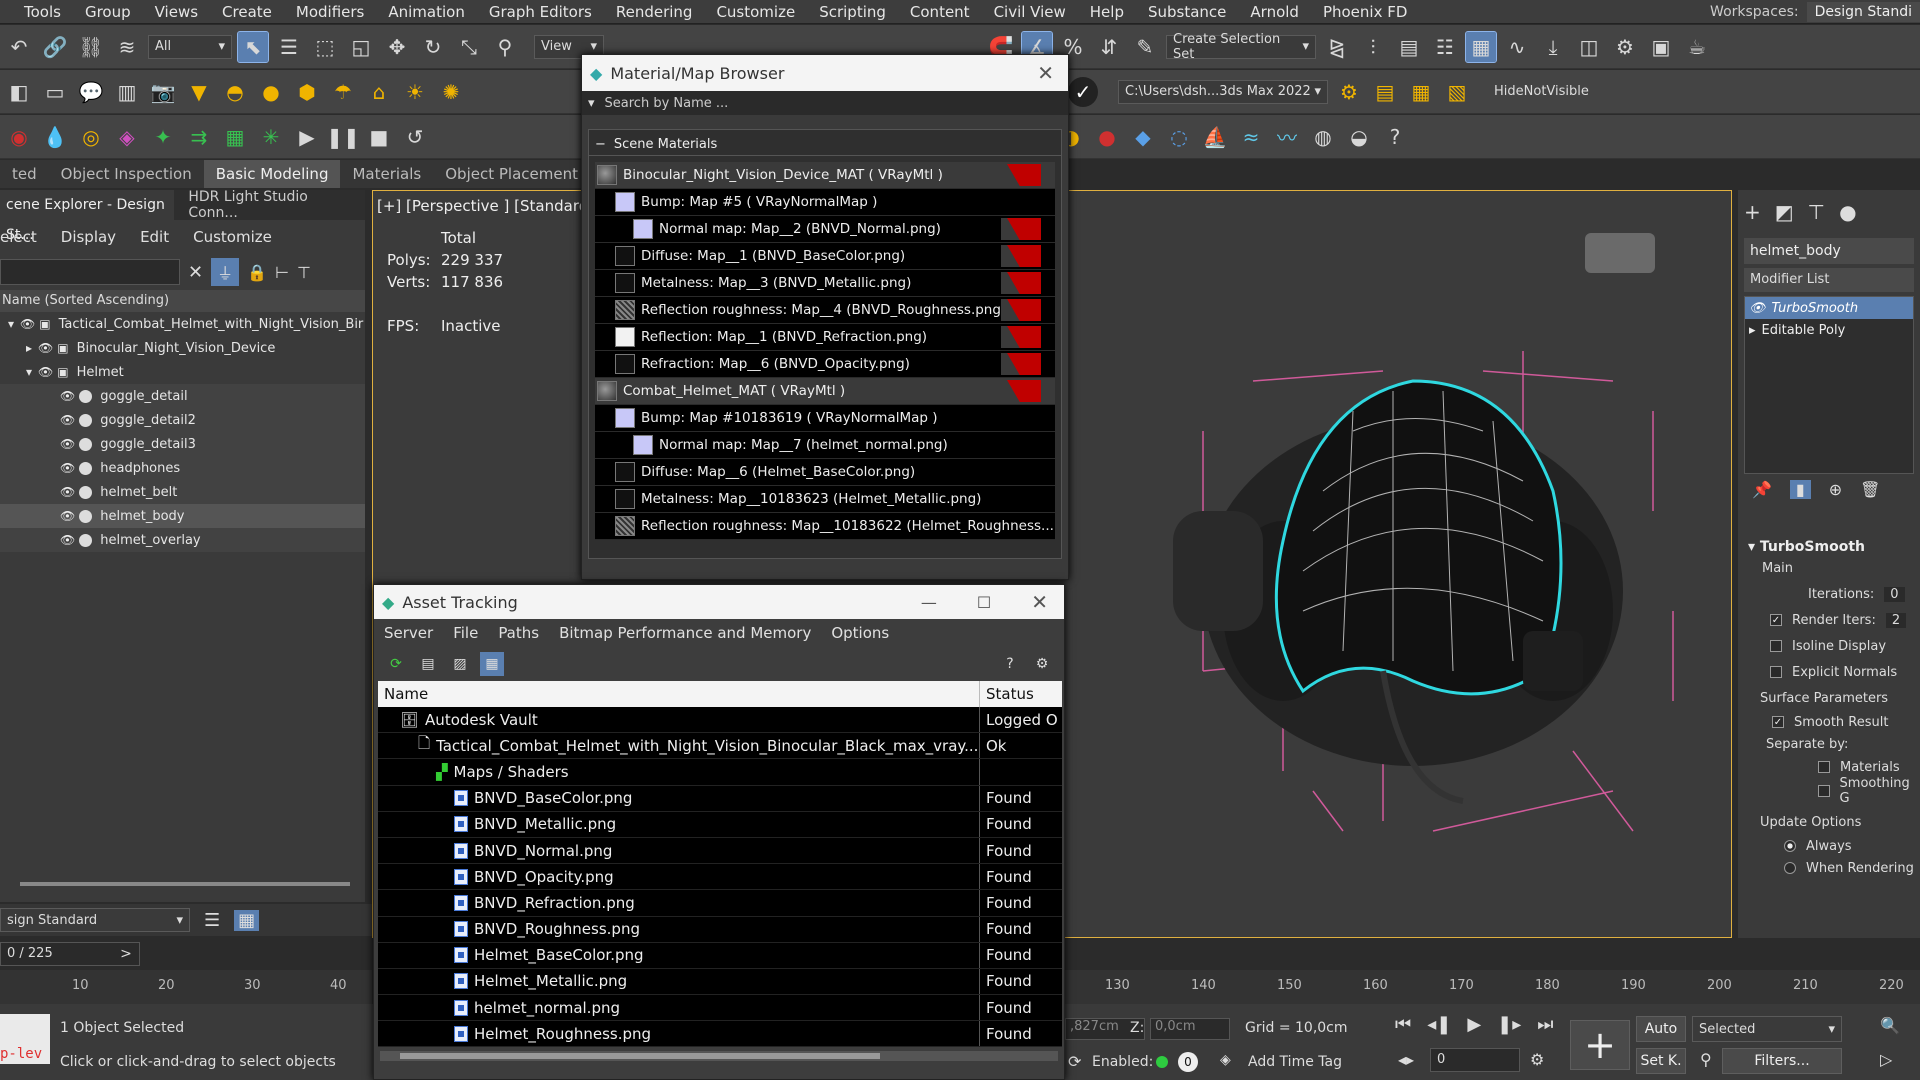  I want to click on time-ruler-left: 10 20 30 40, so click(186, 987).